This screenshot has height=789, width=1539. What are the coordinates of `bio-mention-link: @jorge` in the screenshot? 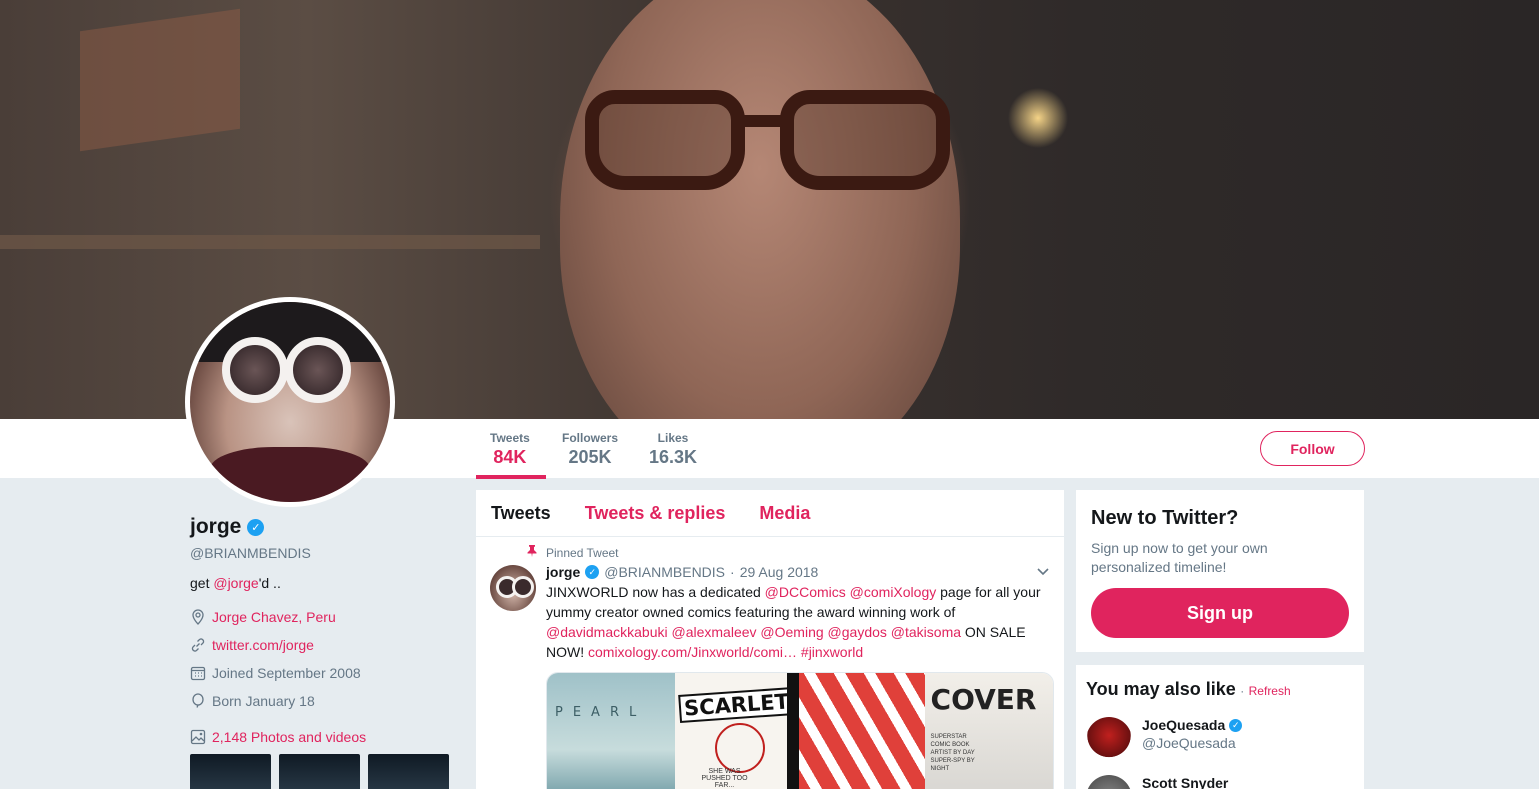 It's located at (235, 583).